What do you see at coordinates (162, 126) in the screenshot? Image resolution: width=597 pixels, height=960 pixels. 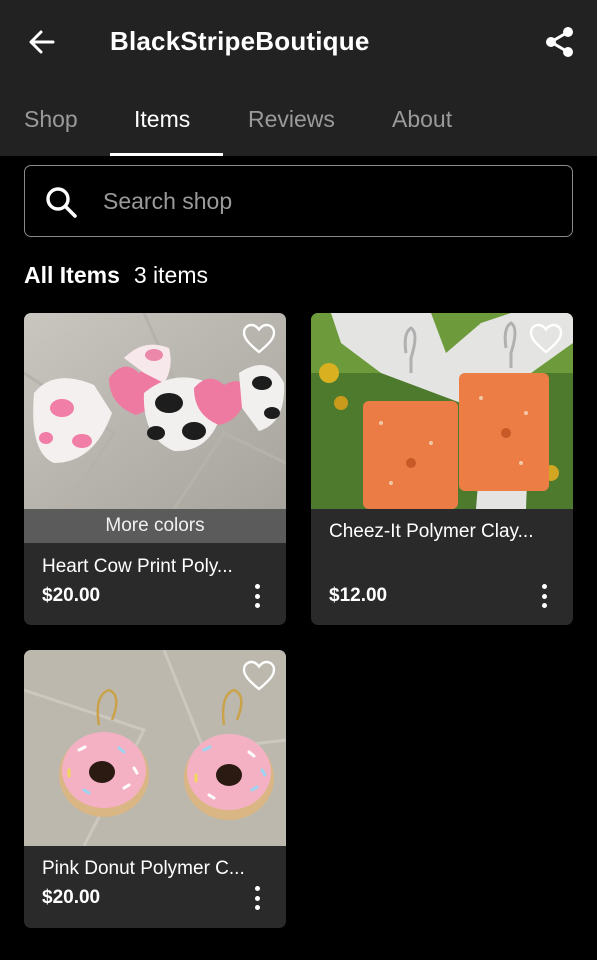 I see `tab-items: Items` at bounding box center [162, 126].